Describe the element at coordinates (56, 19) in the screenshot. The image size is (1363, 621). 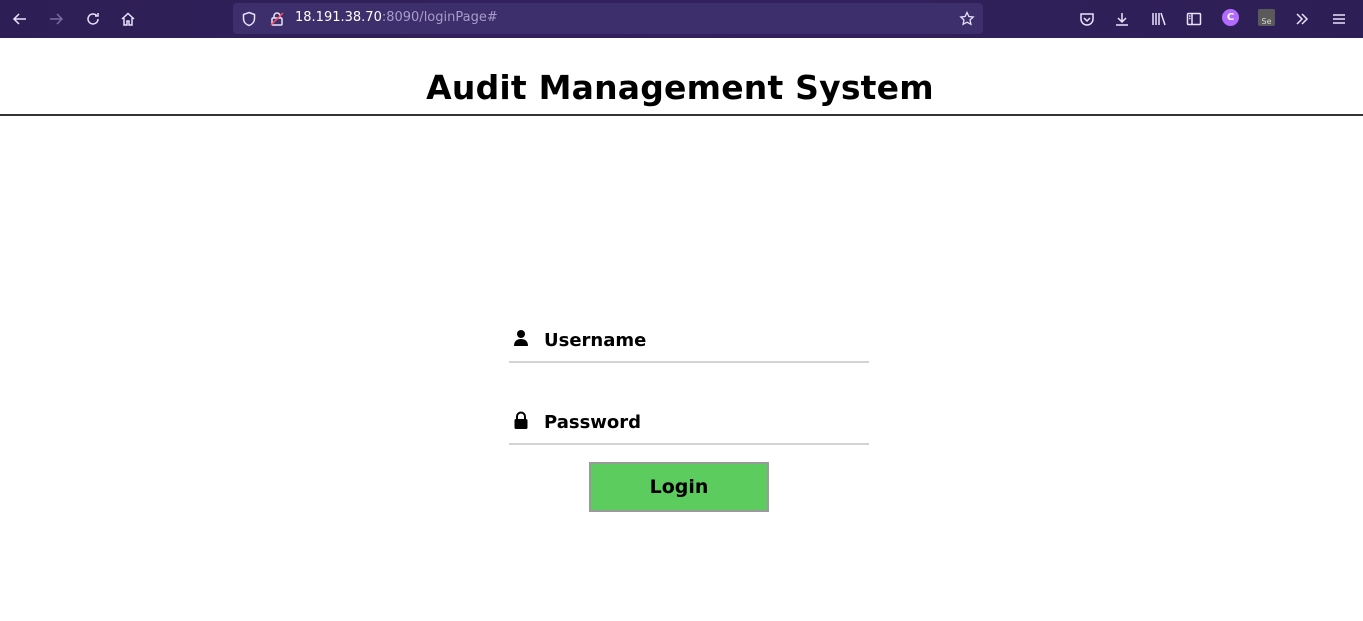
I see `forward-icon` at that location.